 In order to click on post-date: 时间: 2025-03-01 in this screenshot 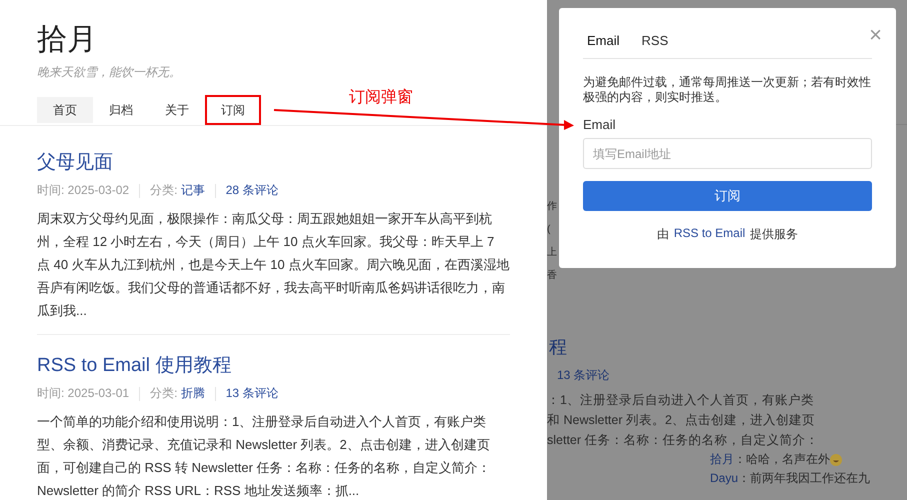, I will do `click(83, 393)`.